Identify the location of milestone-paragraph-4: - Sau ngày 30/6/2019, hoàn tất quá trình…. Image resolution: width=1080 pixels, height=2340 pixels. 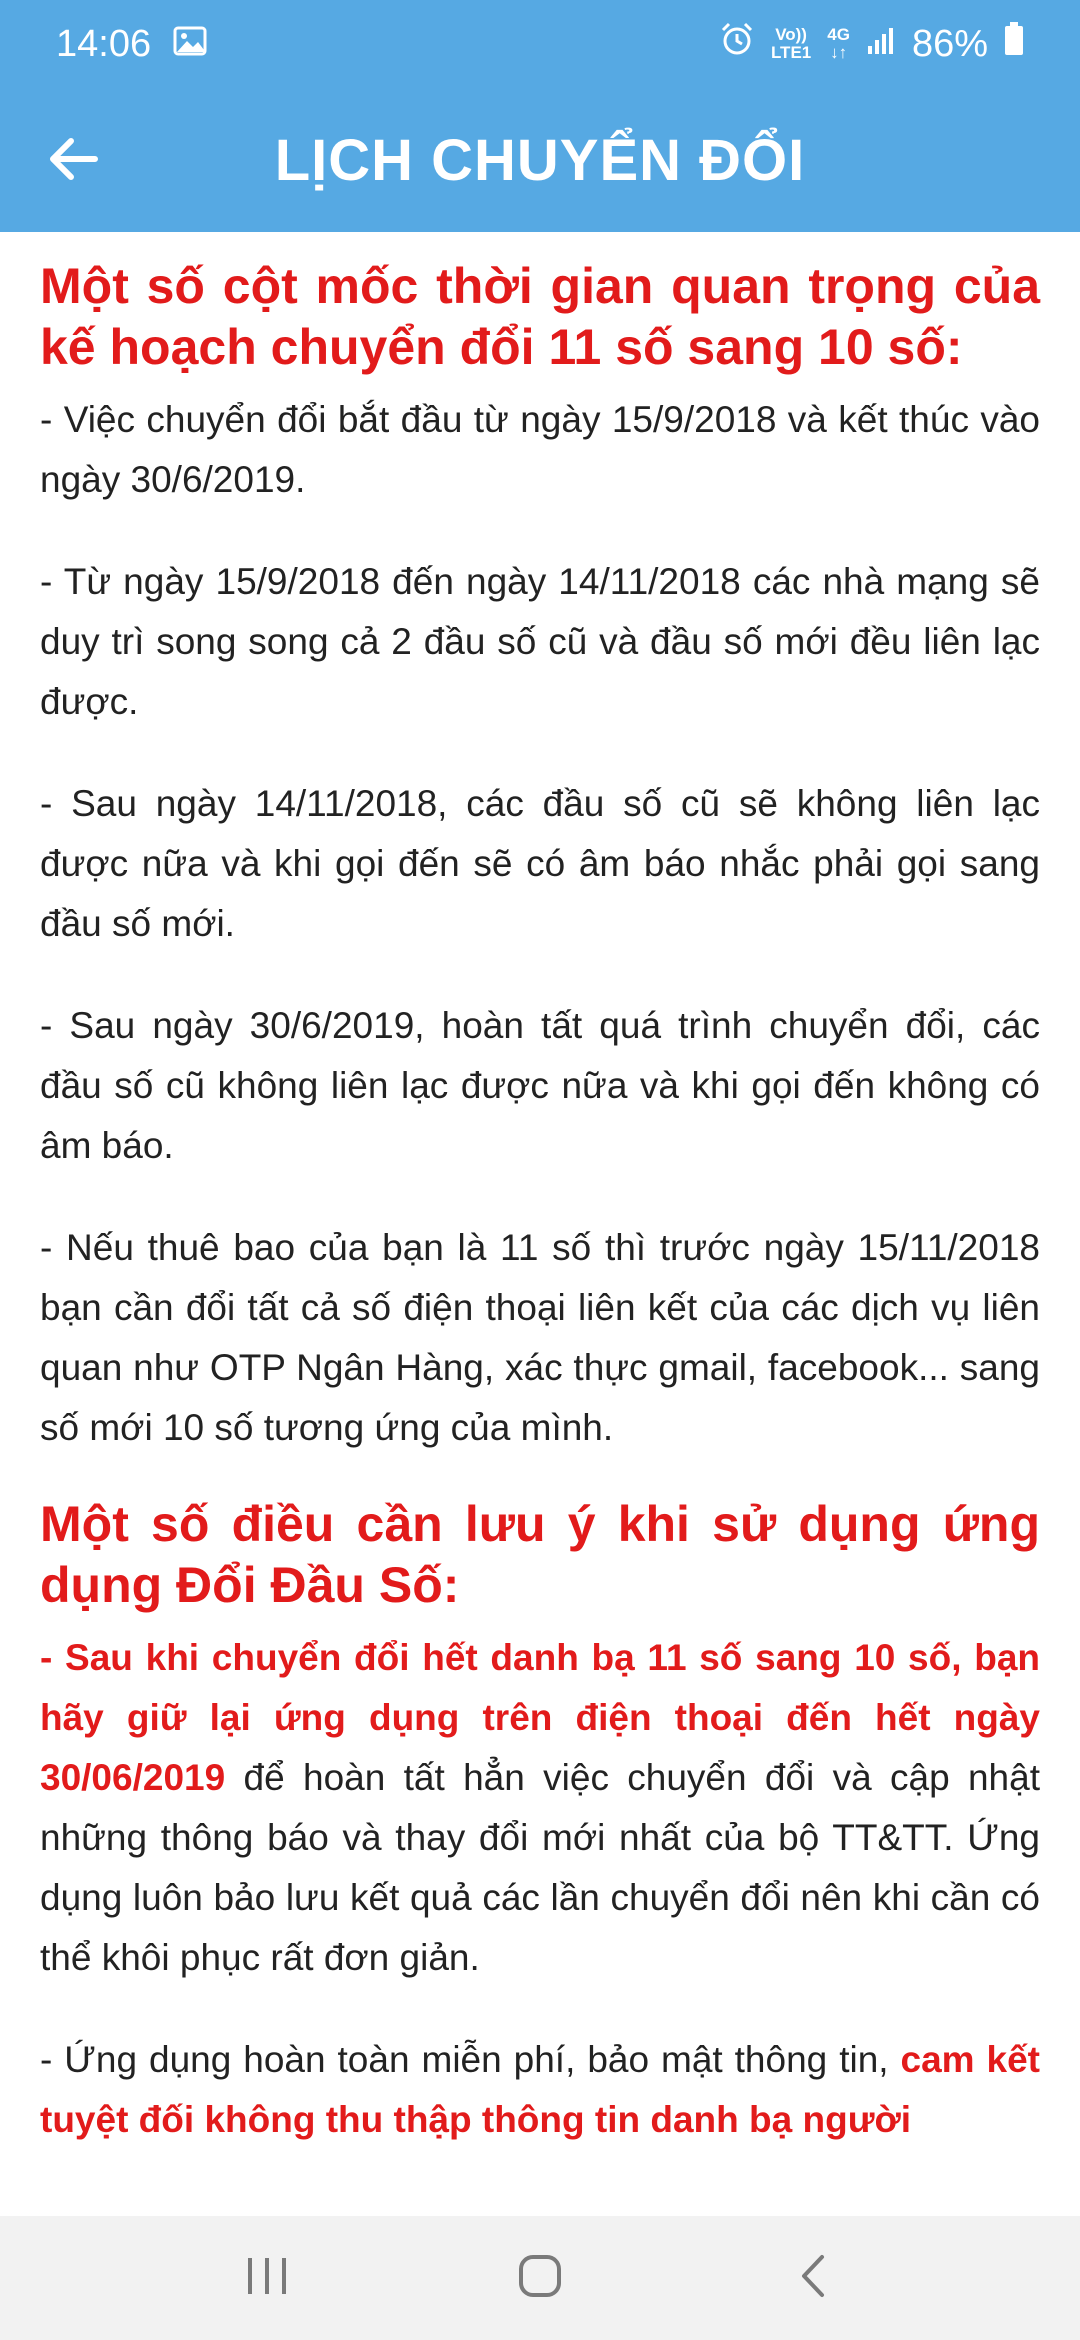
(540, 1085).